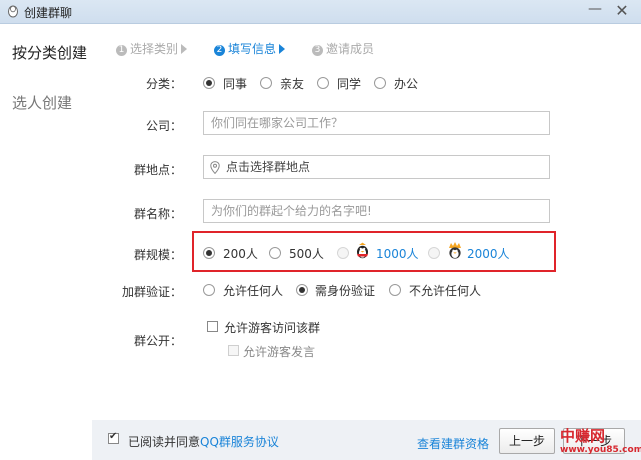 Image resolution: width=641 pixels, height=460 pixels. Describe the element at coordinates (157, 170) in the screenshot. I see `location-label: 群地点：` at that location.